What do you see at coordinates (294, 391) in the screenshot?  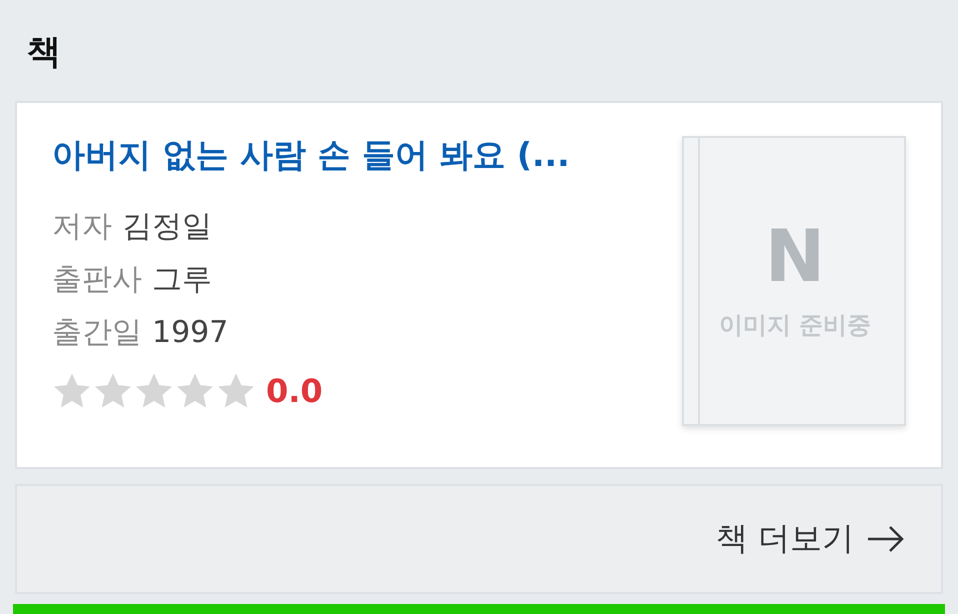 I see `rating-score: 0.0` at bounding box center [294, 391].